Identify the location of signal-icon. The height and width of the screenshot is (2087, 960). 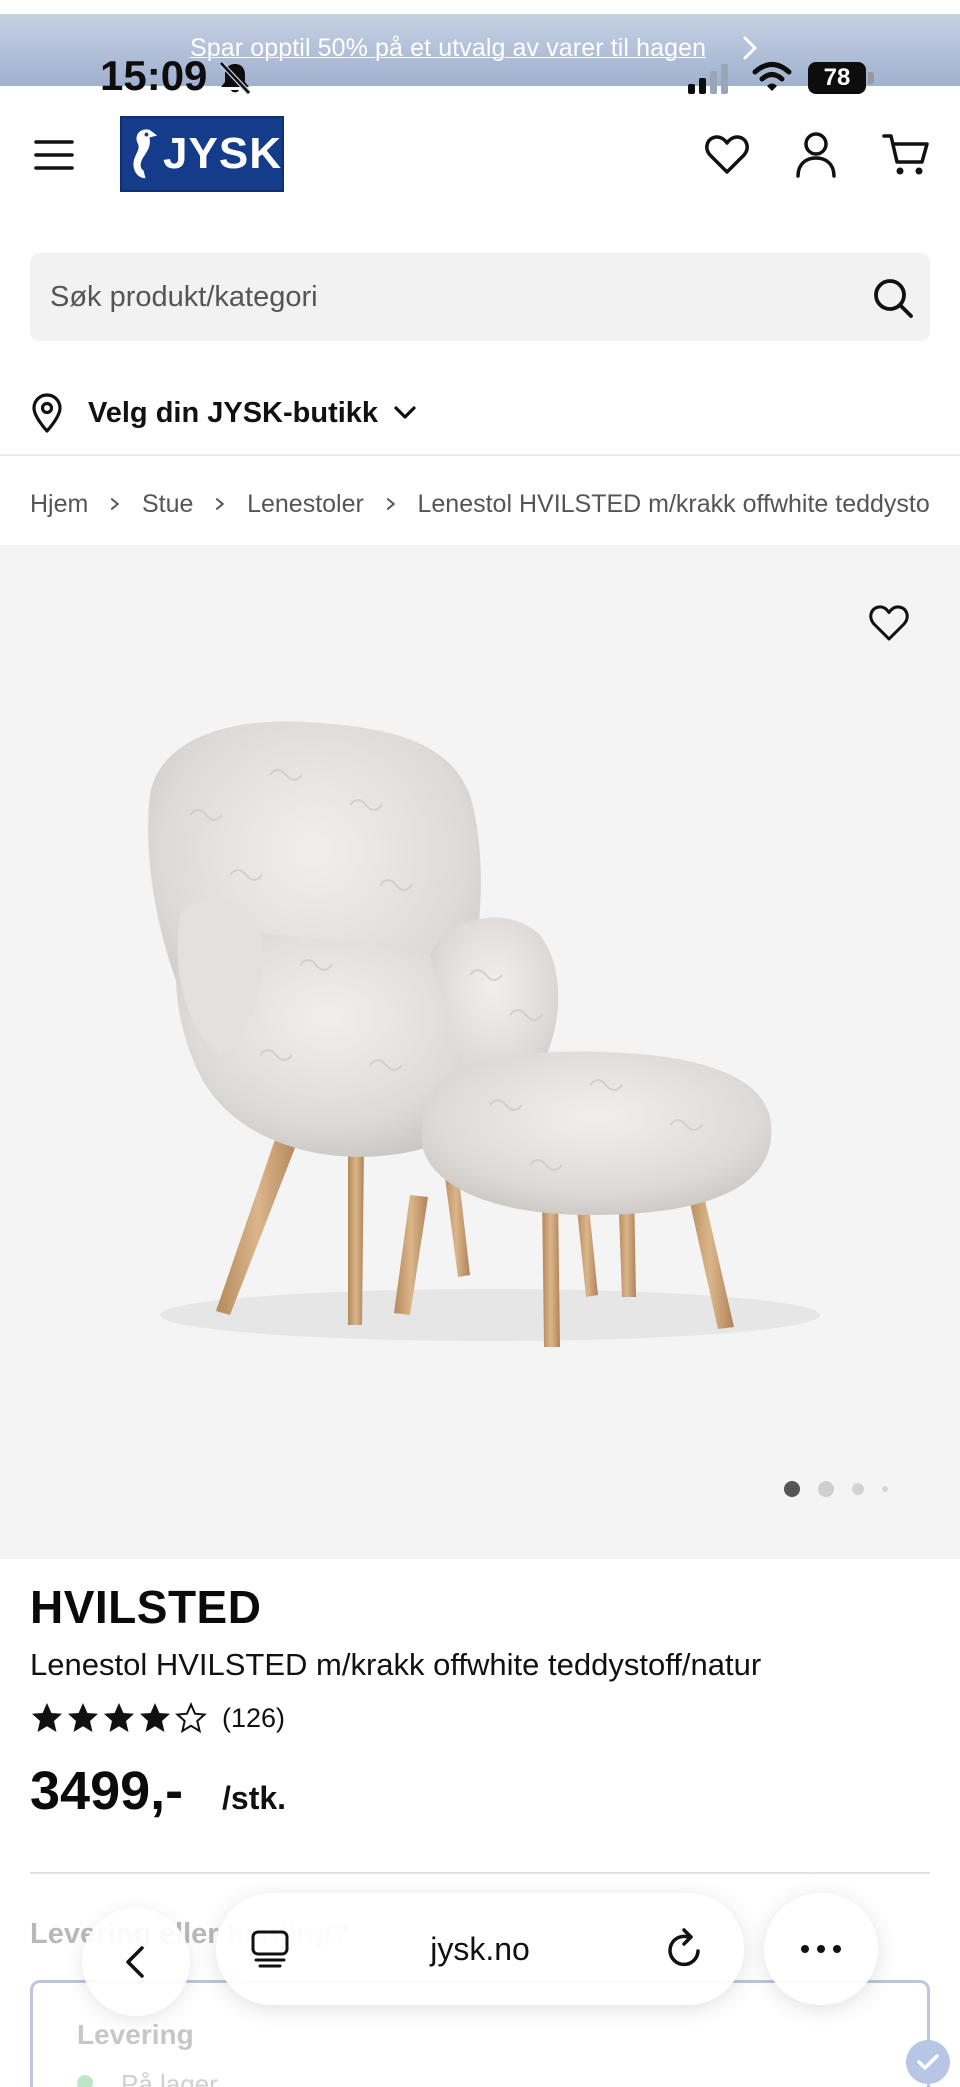
(708, 79).